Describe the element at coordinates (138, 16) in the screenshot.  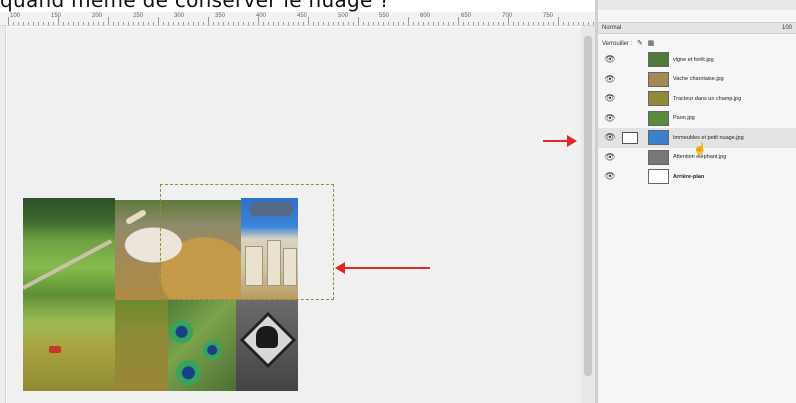
I see `ruler-label: 250` at that location.